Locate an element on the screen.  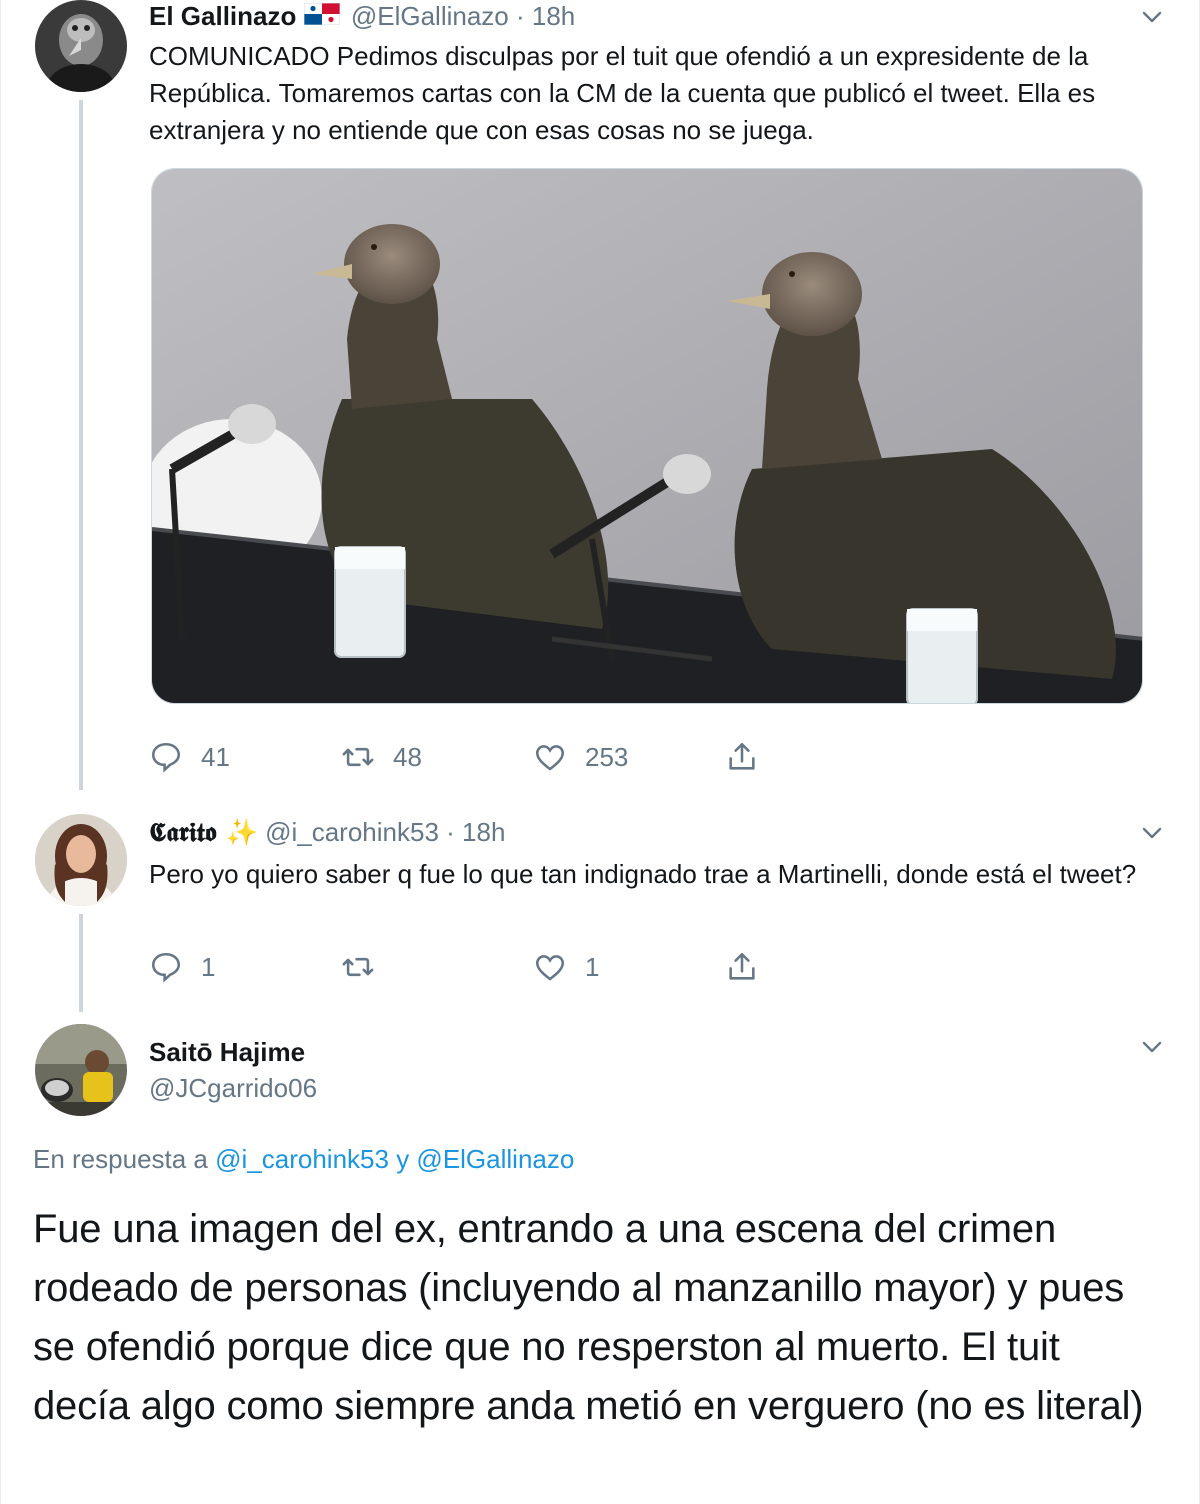
reply-prefix: En respuesta a is located at coordinates (120, 1159).